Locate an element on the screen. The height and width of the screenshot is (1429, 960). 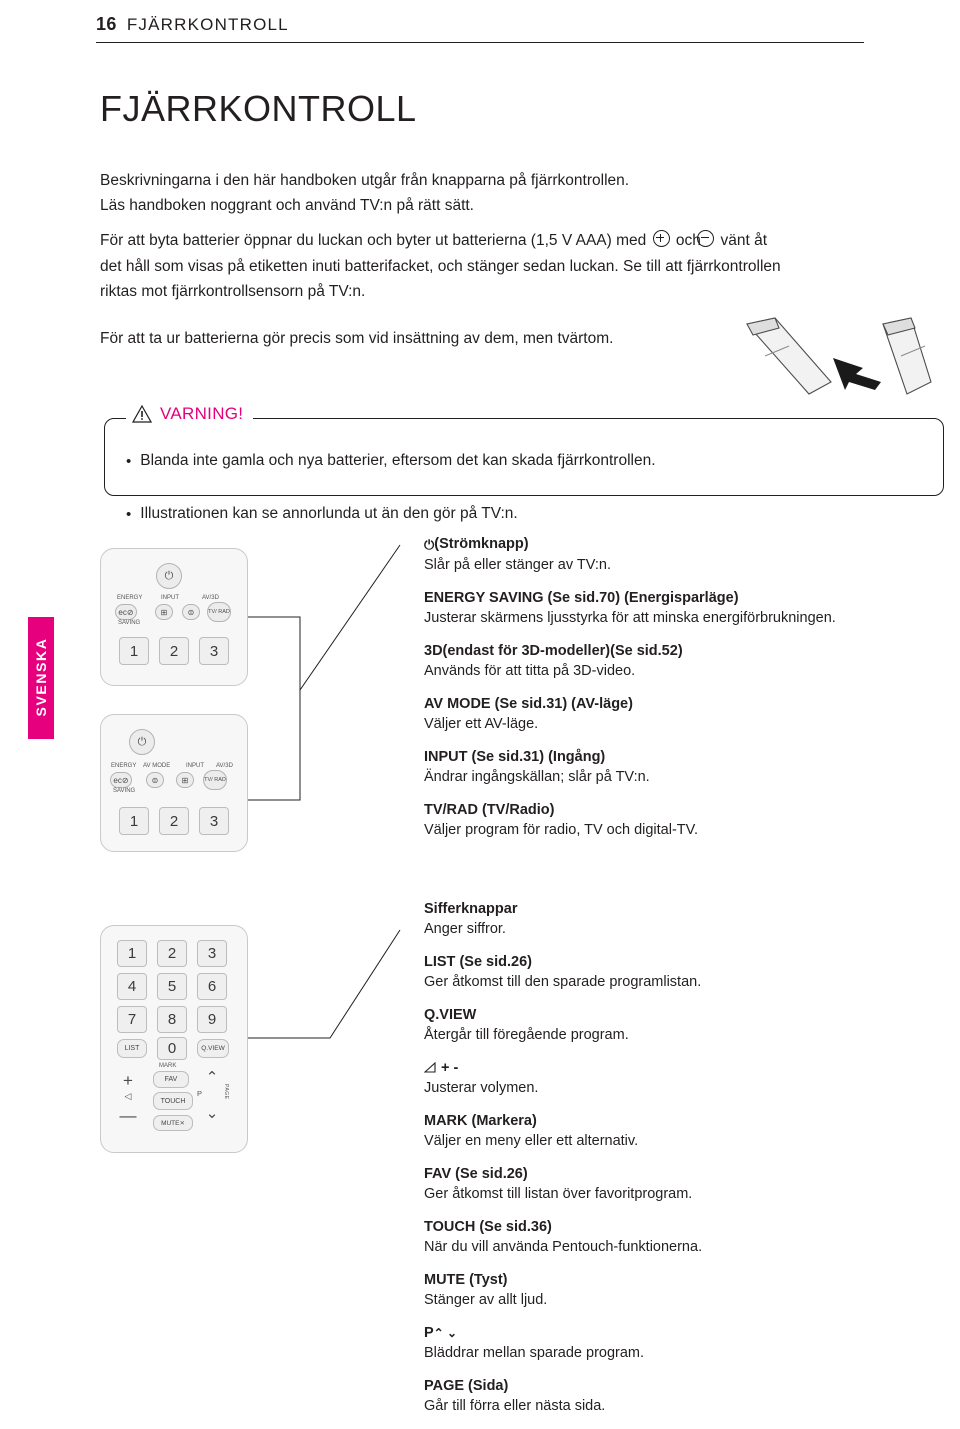
remote-mid-key-3: 3 is located at coordinates (214, 821).